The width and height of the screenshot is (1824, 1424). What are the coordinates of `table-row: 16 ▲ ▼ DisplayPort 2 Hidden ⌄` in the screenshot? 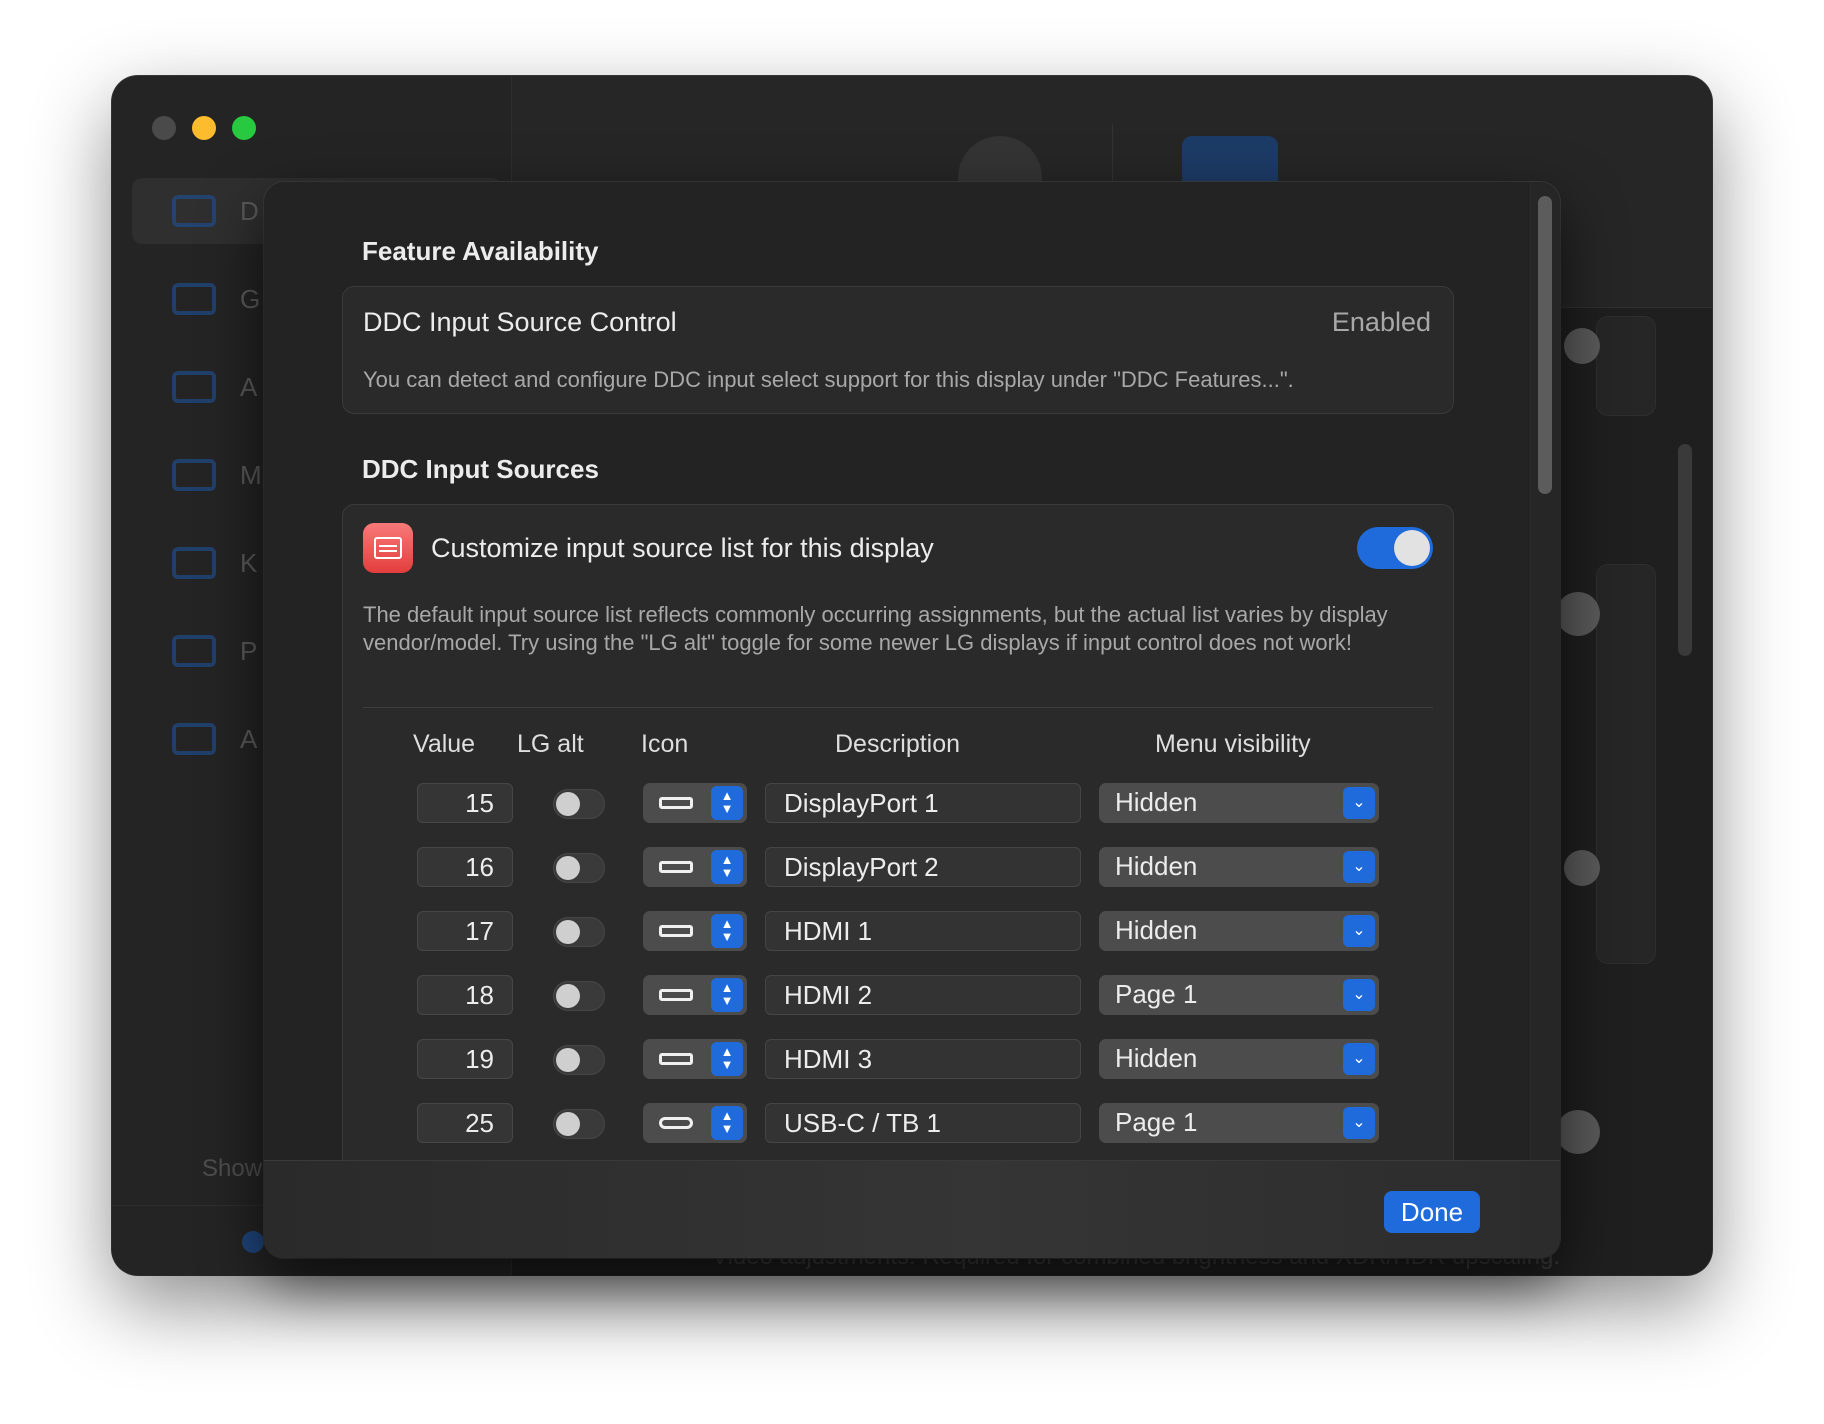 It's located at (898, 868).